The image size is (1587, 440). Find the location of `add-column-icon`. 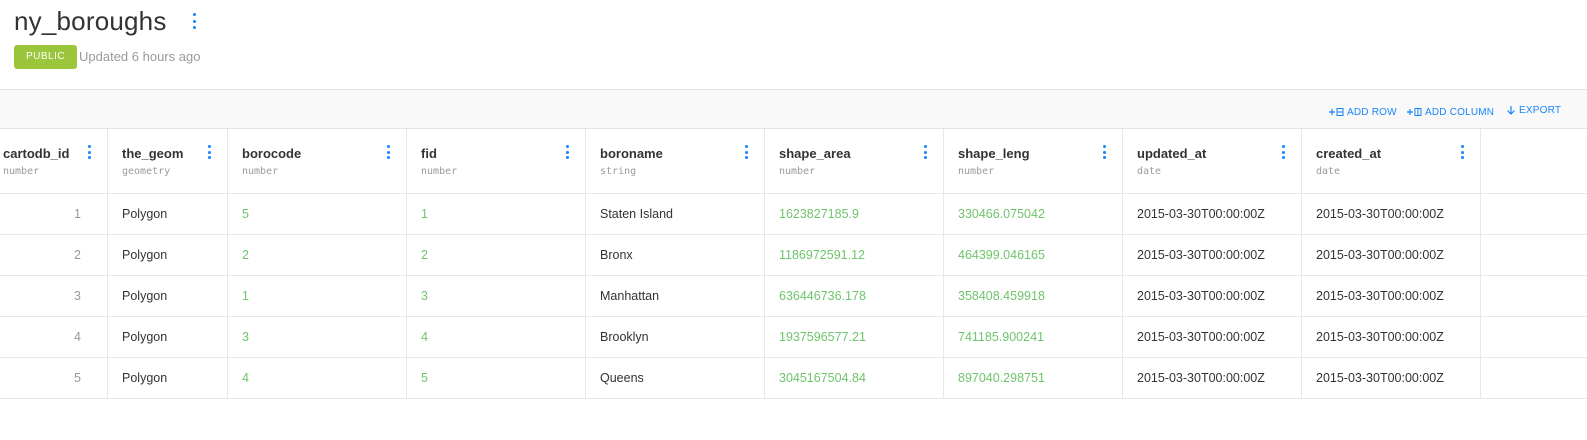

add-column-icon is located at coordinates (1414, 112).